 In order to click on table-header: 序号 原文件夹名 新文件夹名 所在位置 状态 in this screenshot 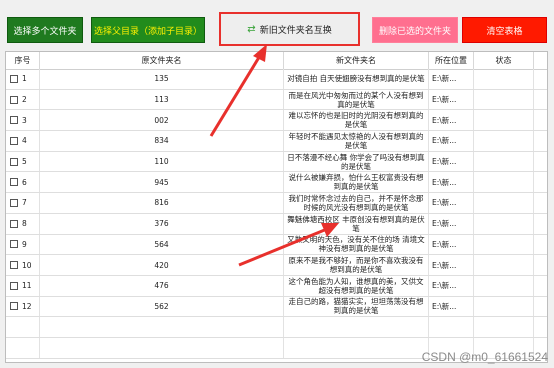, I will do `click(276, 61)`.